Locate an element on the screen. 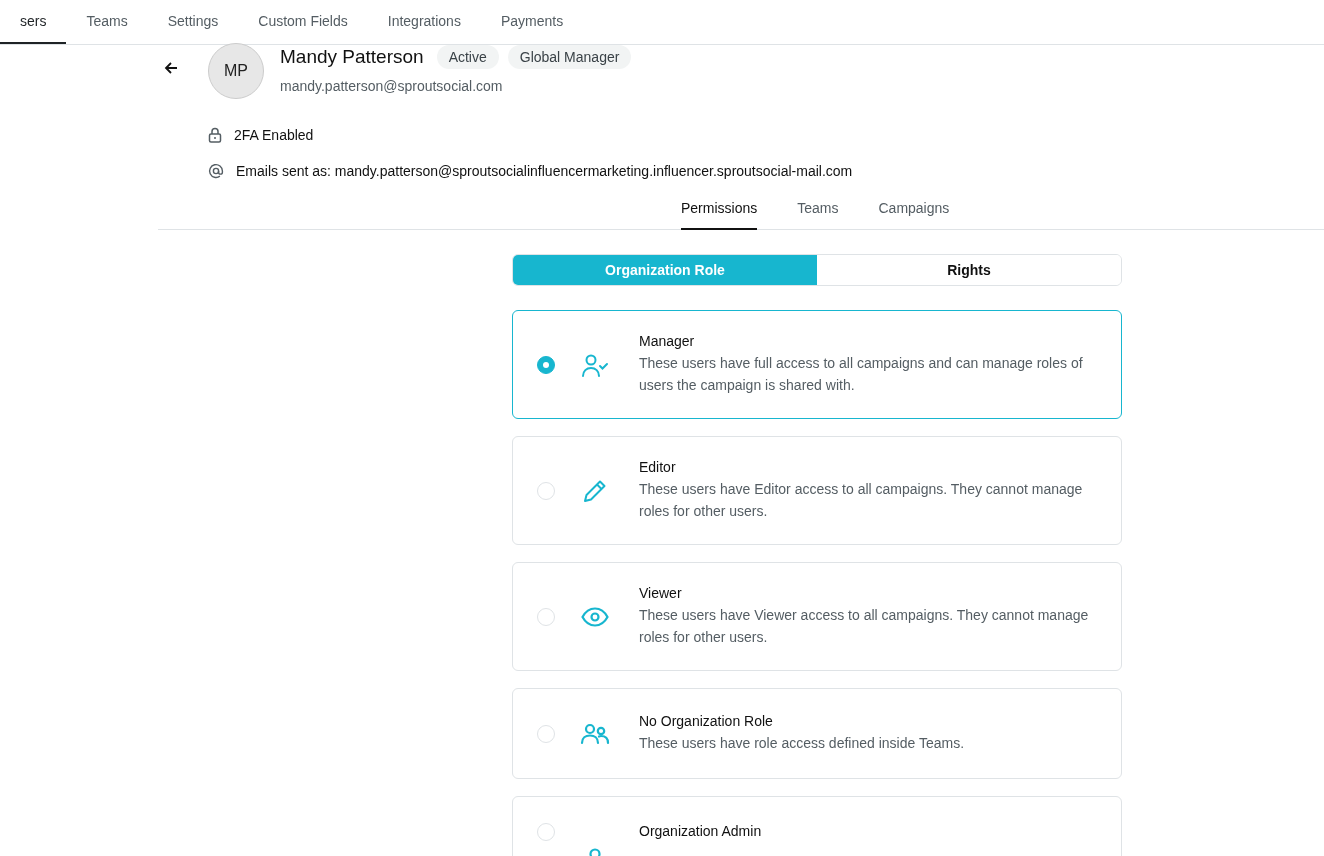 Image resolution: width=1324 pixels, height=856 pixels. at-sign-icon is located at coordinates (216, 171).